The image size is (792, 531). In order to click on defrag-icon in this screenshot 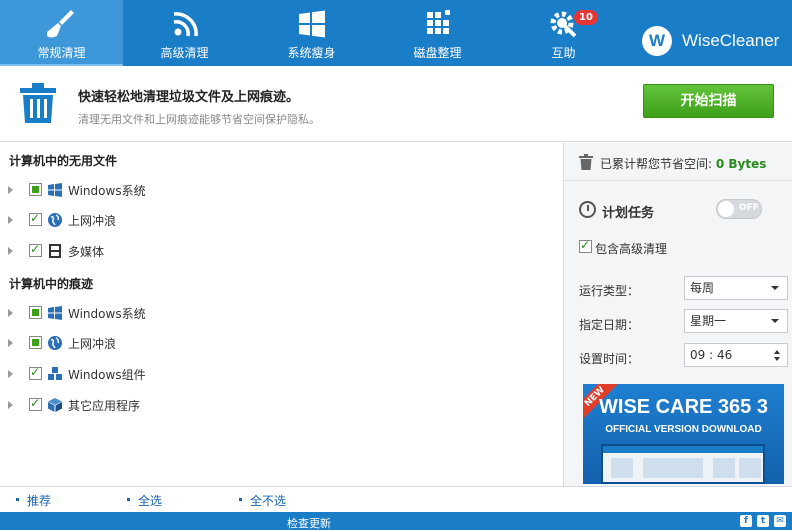, I will do `click(438, 22)`.